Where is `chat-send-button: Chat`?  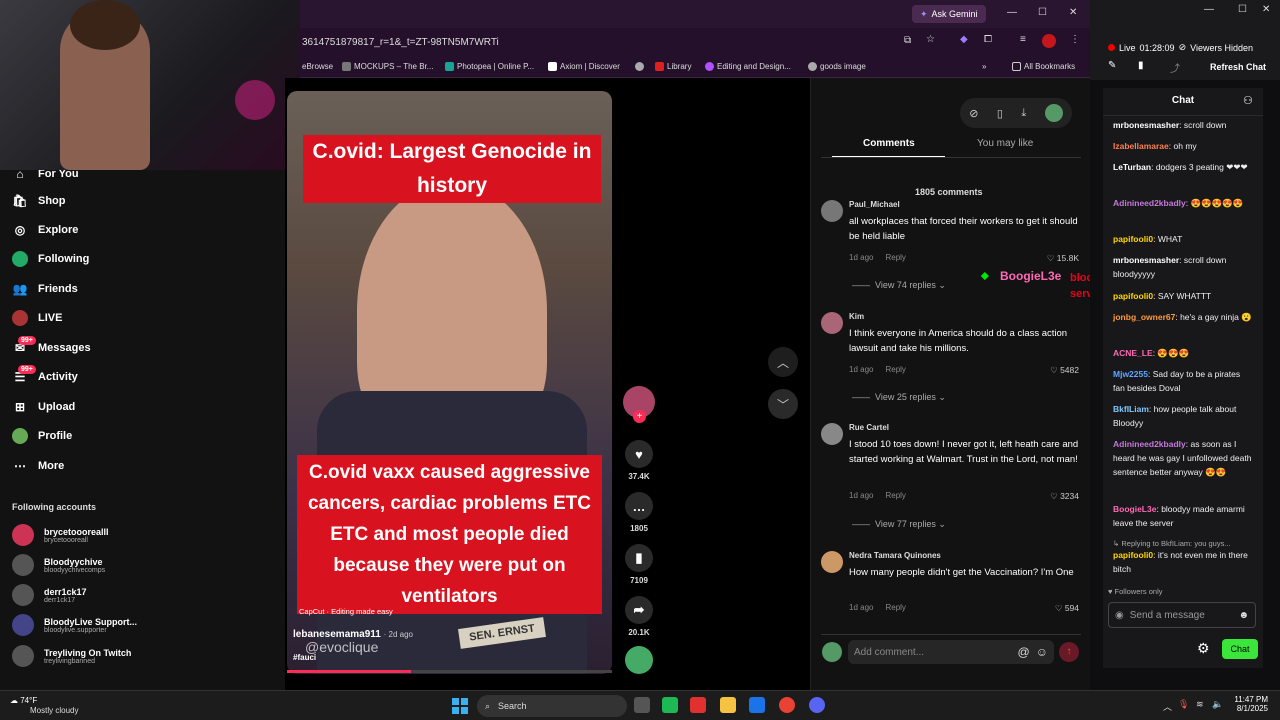 chat-send-button: Chat is located at coordinates (1240, 649).